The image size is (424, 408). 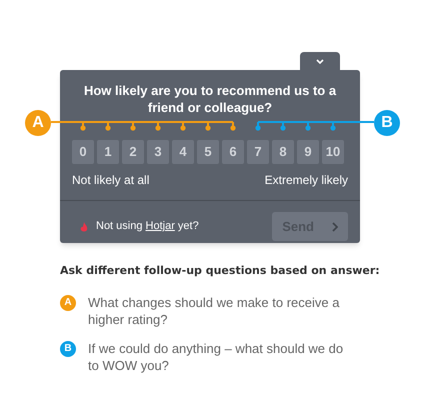 What do you see at coordinates (258, 152) in the screenshot?
I see `score-button: 7` at bounding box center [258, 152].